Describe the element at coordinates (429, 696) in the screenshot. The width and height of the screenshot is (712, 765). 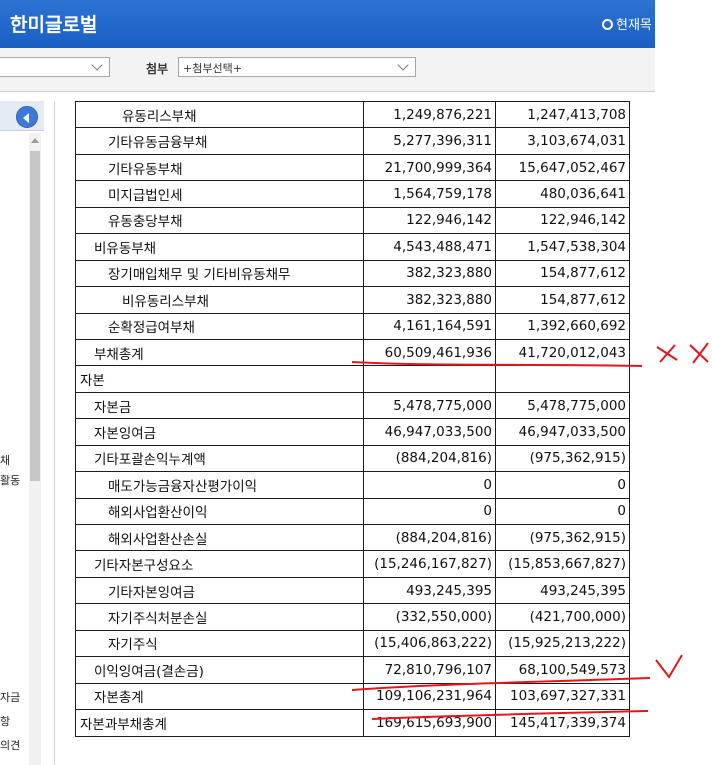
I see `current-period-value: 109,106,231,964` at that location.